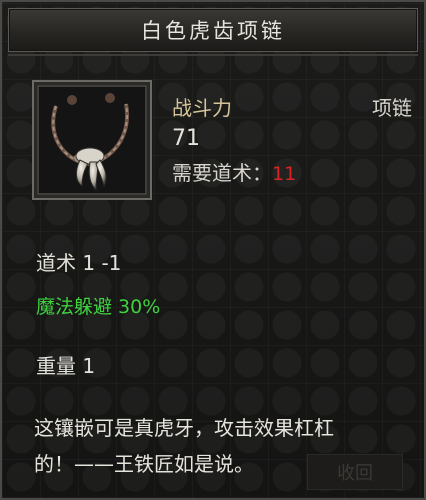  What do you see at coordinates (222, 173) in the screenshot?
I see `requirement-label: 需要道术：` at bounding box center [222, 173].